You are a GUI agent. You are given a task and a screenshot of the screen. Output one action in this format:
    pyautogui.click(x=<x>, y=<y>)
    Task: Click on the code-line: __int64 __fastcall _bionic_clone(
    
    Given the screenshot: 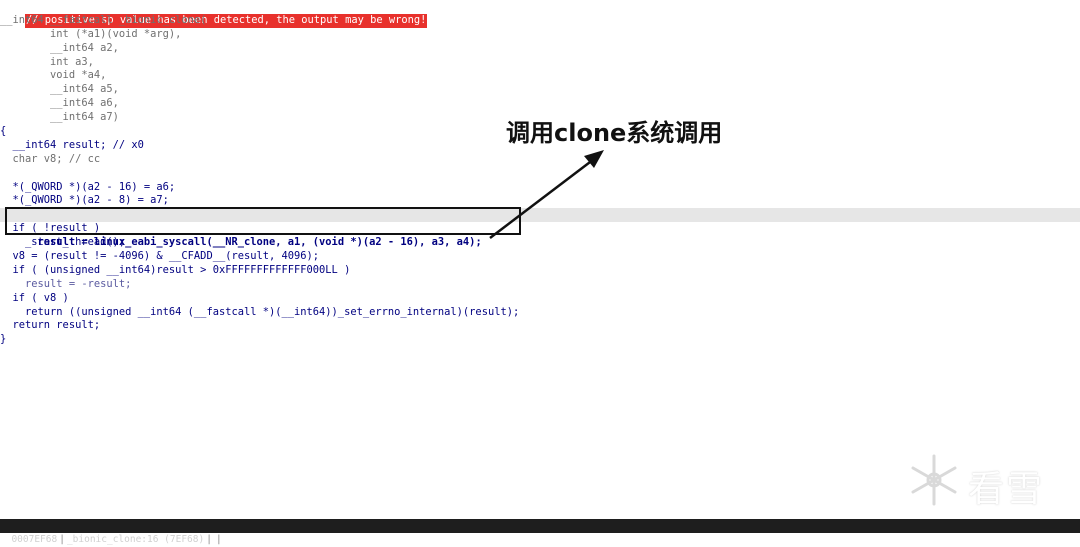 What is the action you would take?
    pyautogui.click(x=540, y=21)
    